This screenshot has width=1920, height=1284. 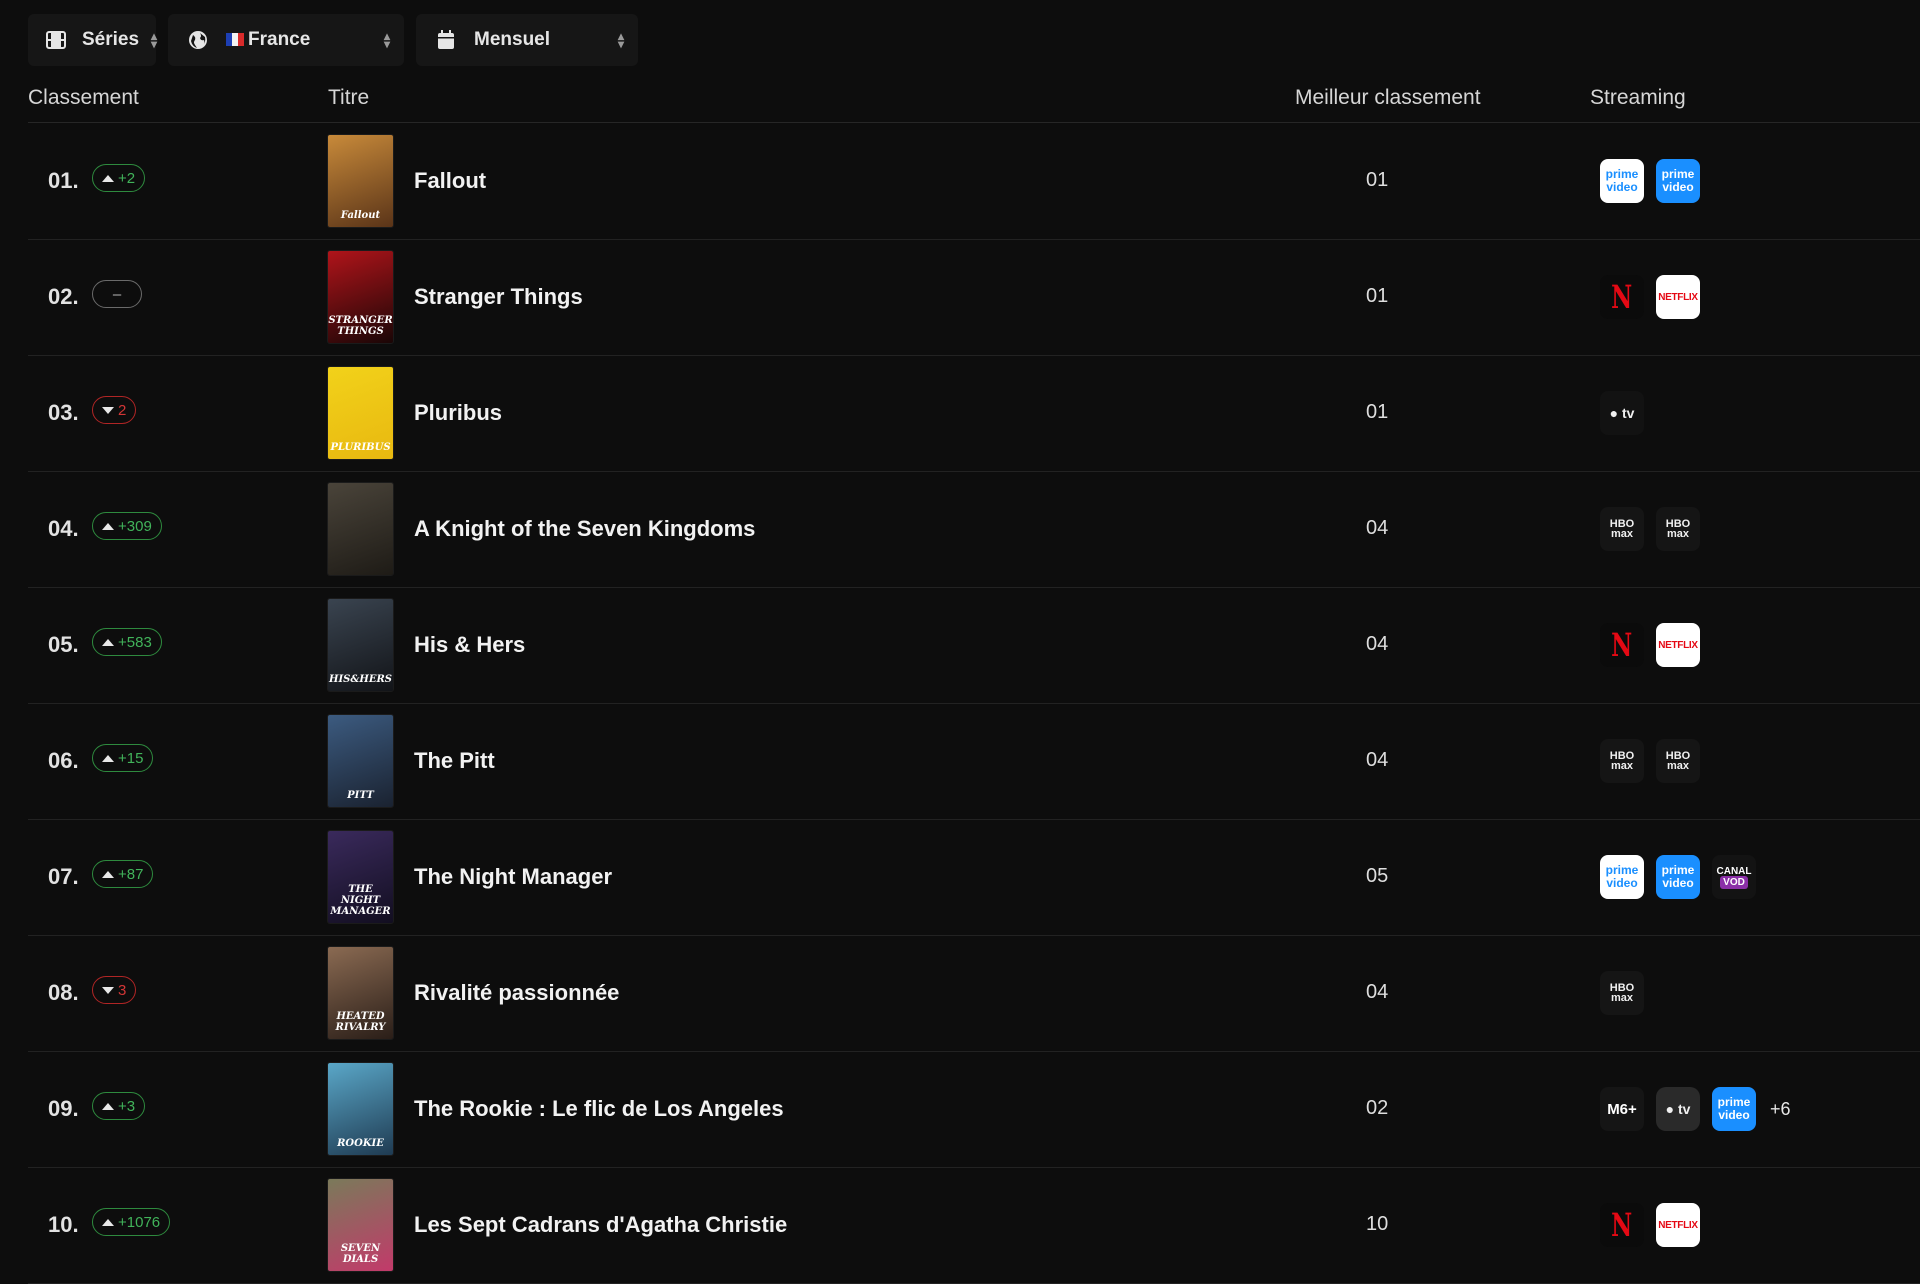 What do you see at coordinates (131, 758) in the screenshot?
I see `rank-change-value: +15` at bounding box center [131, 758].